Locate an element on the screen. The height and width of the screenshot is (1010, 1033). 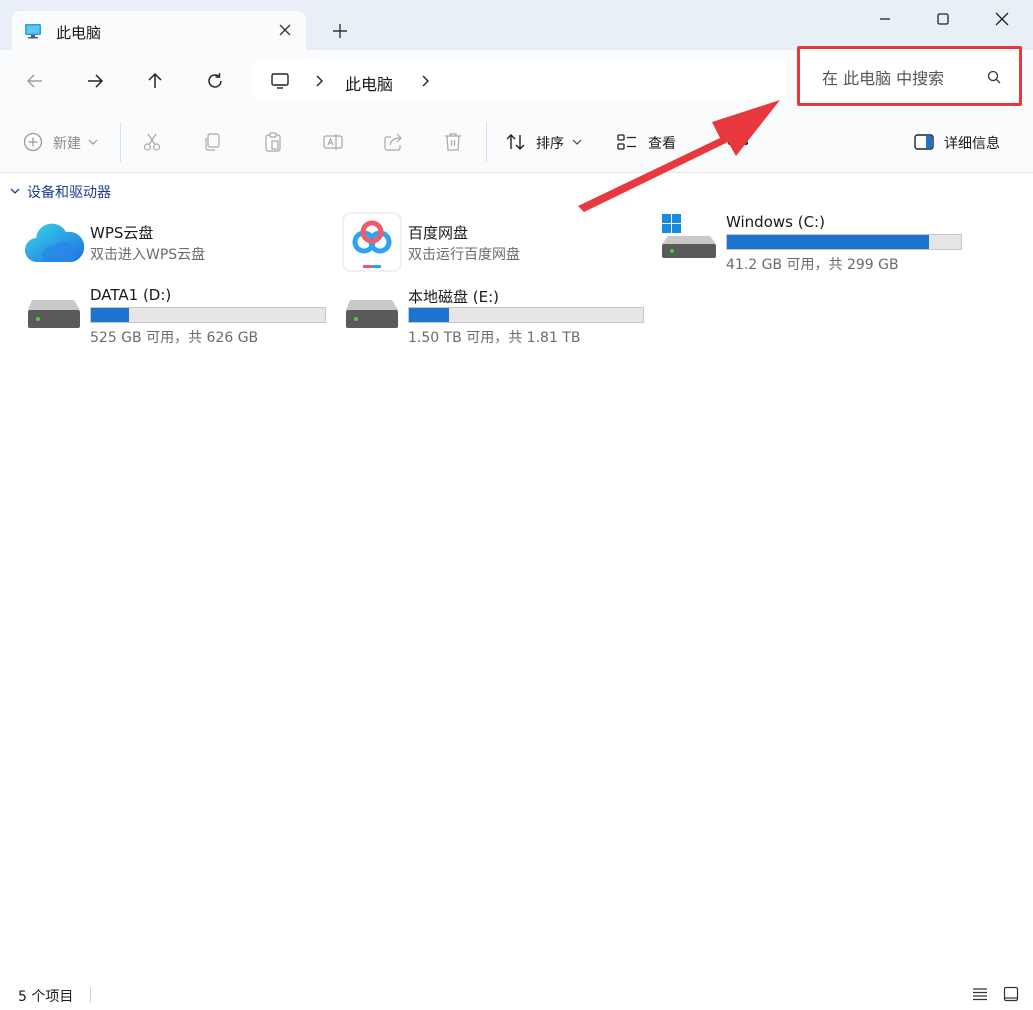
search-icon is located at coordinates (994, 77).